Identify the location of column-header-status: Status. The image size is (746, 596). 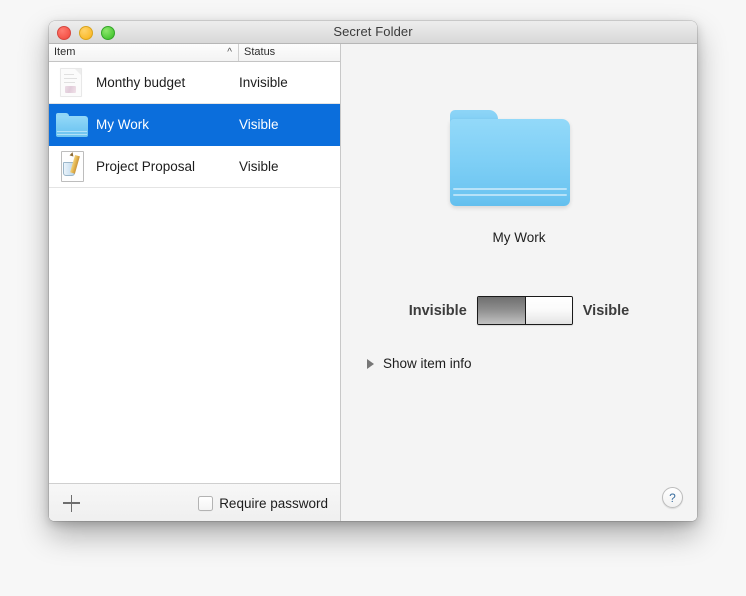
(289, 52).